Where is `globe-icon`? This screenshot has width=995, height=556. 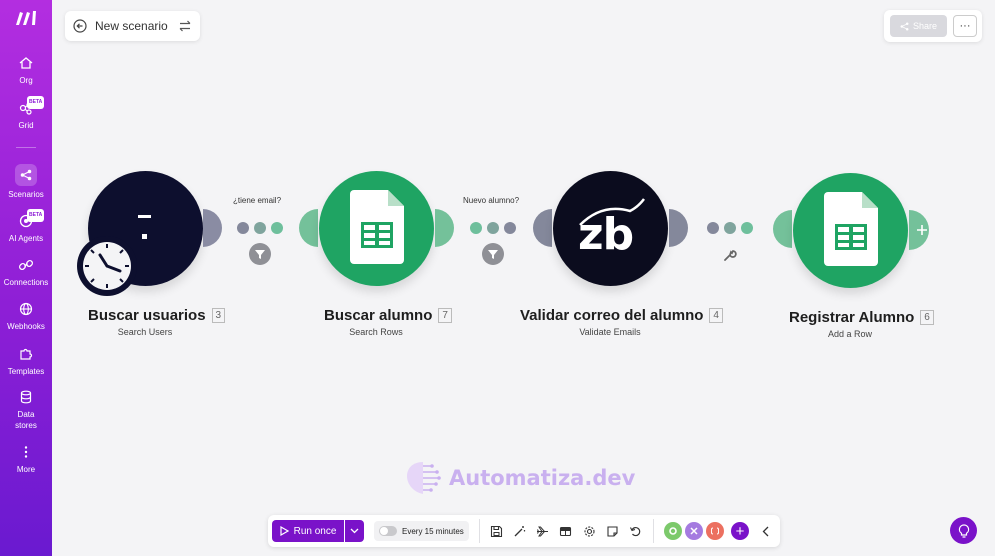
globe-icon is located at coordinates (26, 309).